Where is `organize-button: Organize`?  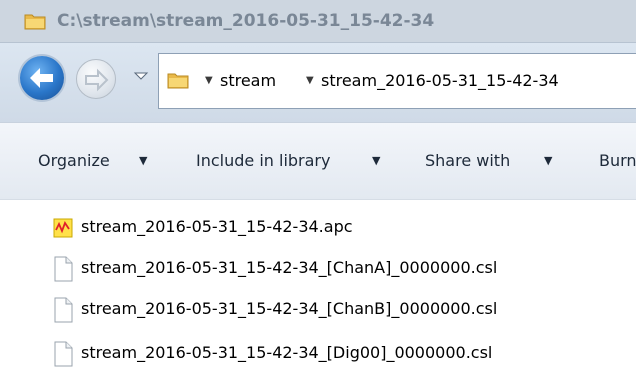
organize-button: Organize is located at coordinates (74, 161).